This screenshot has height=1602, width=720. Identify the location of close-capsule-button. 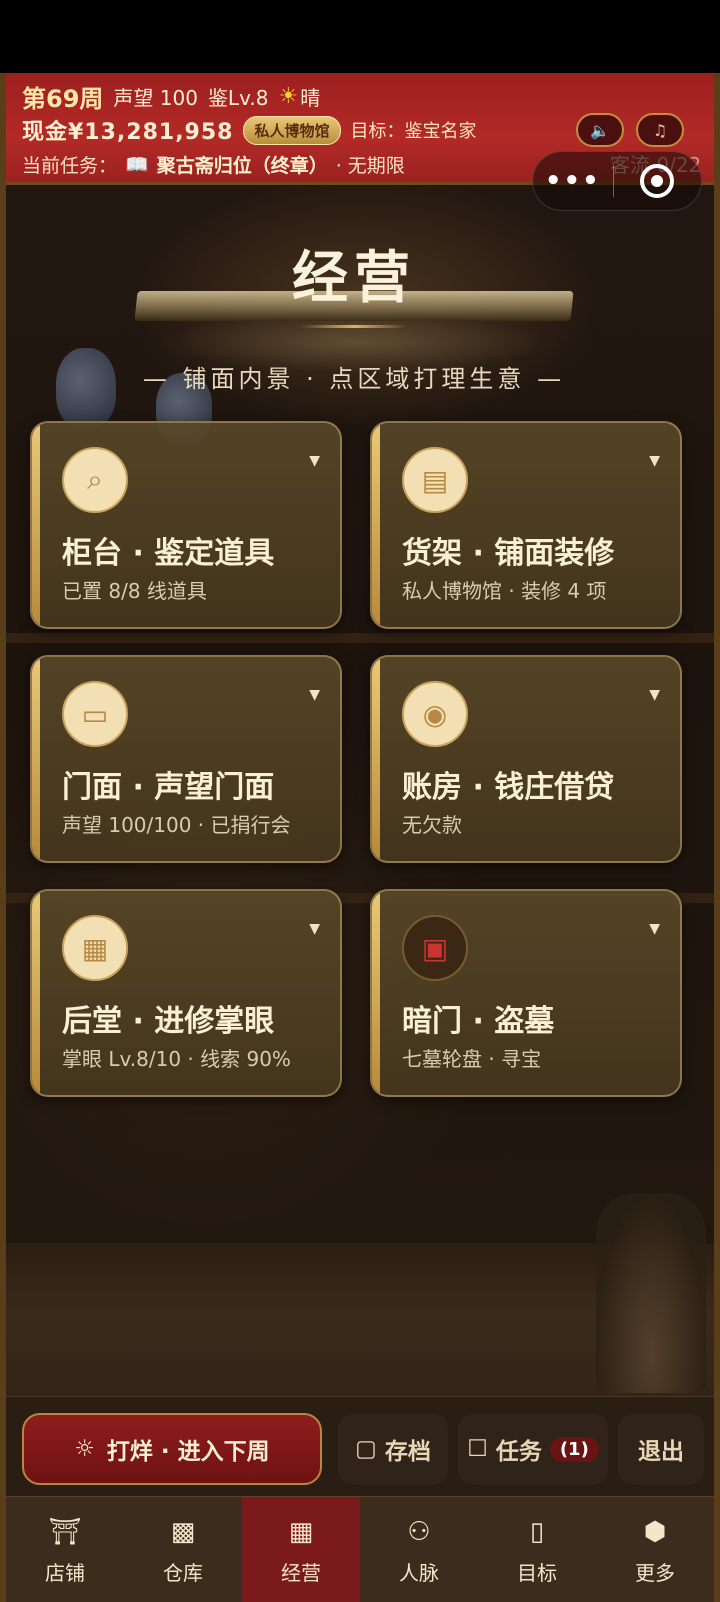
(657, 181).